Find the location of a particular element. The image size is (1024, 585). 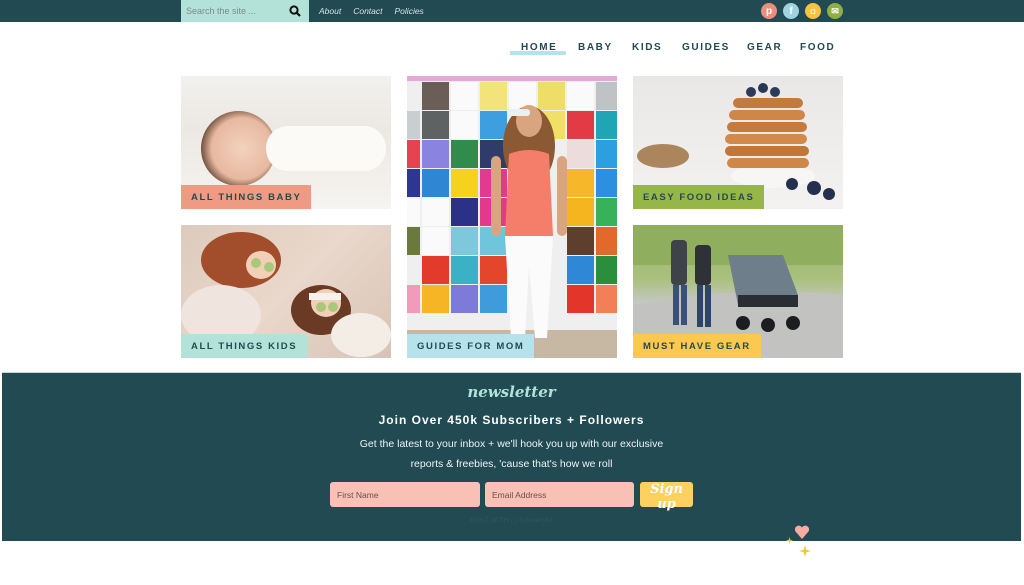

nav-baby: BABY is located at coordinates (595, 47).